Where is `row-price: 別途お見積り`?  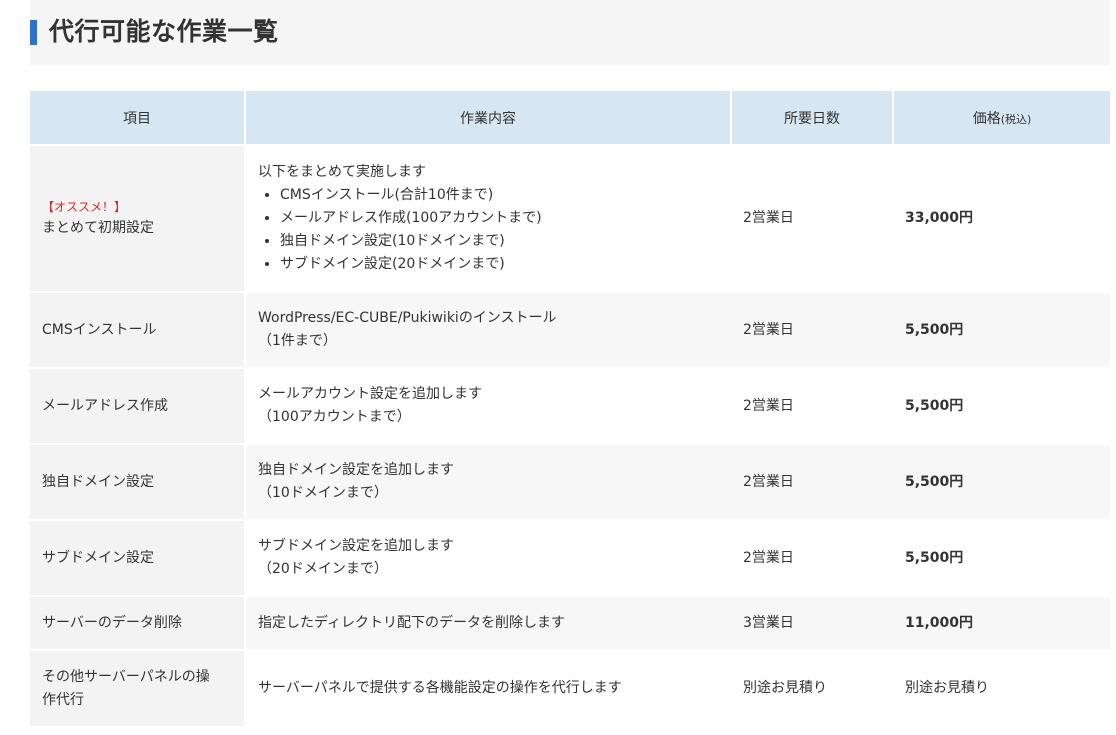
row-price: 別途お見積り is located at coordinates (1001, 689).